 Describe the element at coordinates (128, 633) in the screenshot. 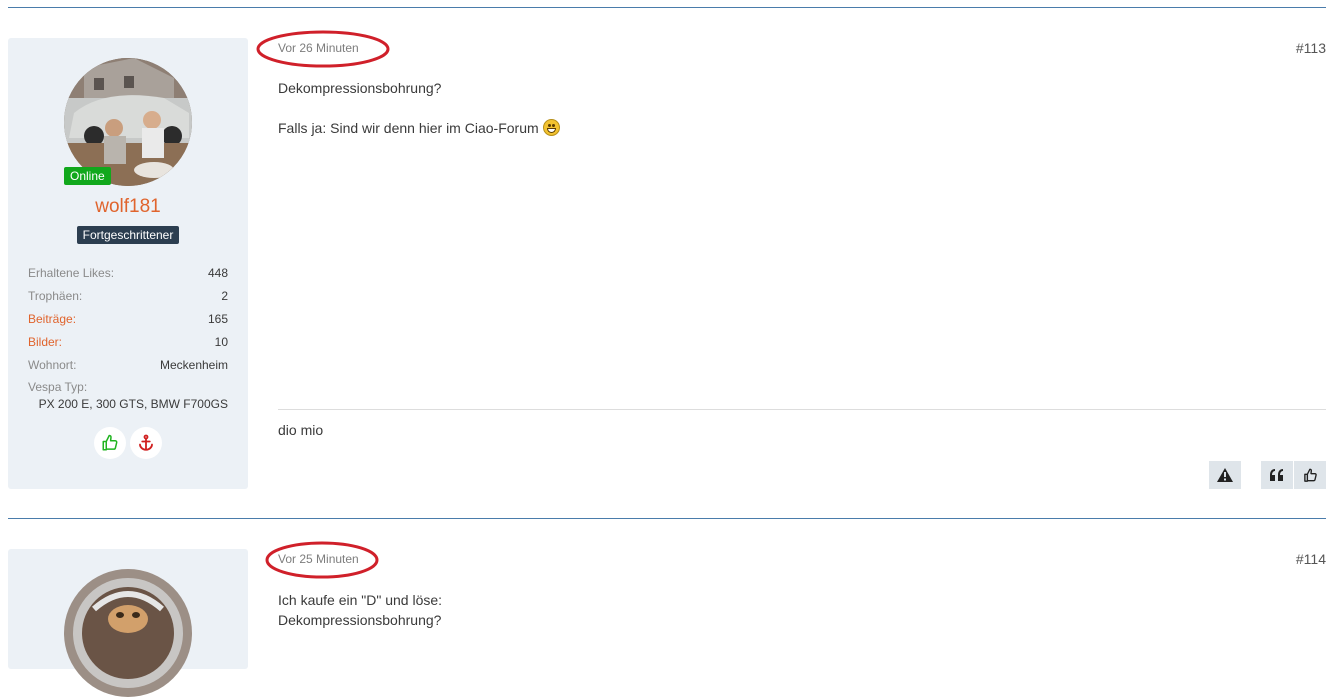

I see `avatar` at that location.